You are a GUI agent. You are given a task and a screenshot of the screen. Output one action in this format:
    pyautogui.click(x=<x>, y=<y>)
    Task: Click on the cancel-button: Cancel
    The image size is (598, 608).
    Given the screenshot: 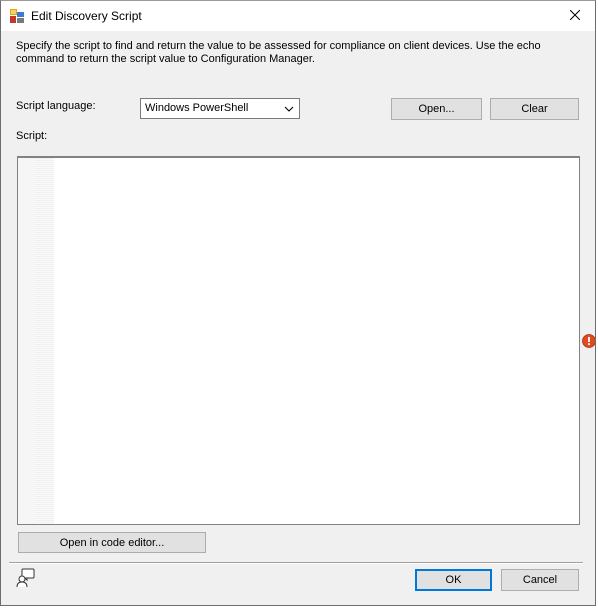 What is the action you would take?
    pyautogui.click(x=540, y=580)
    